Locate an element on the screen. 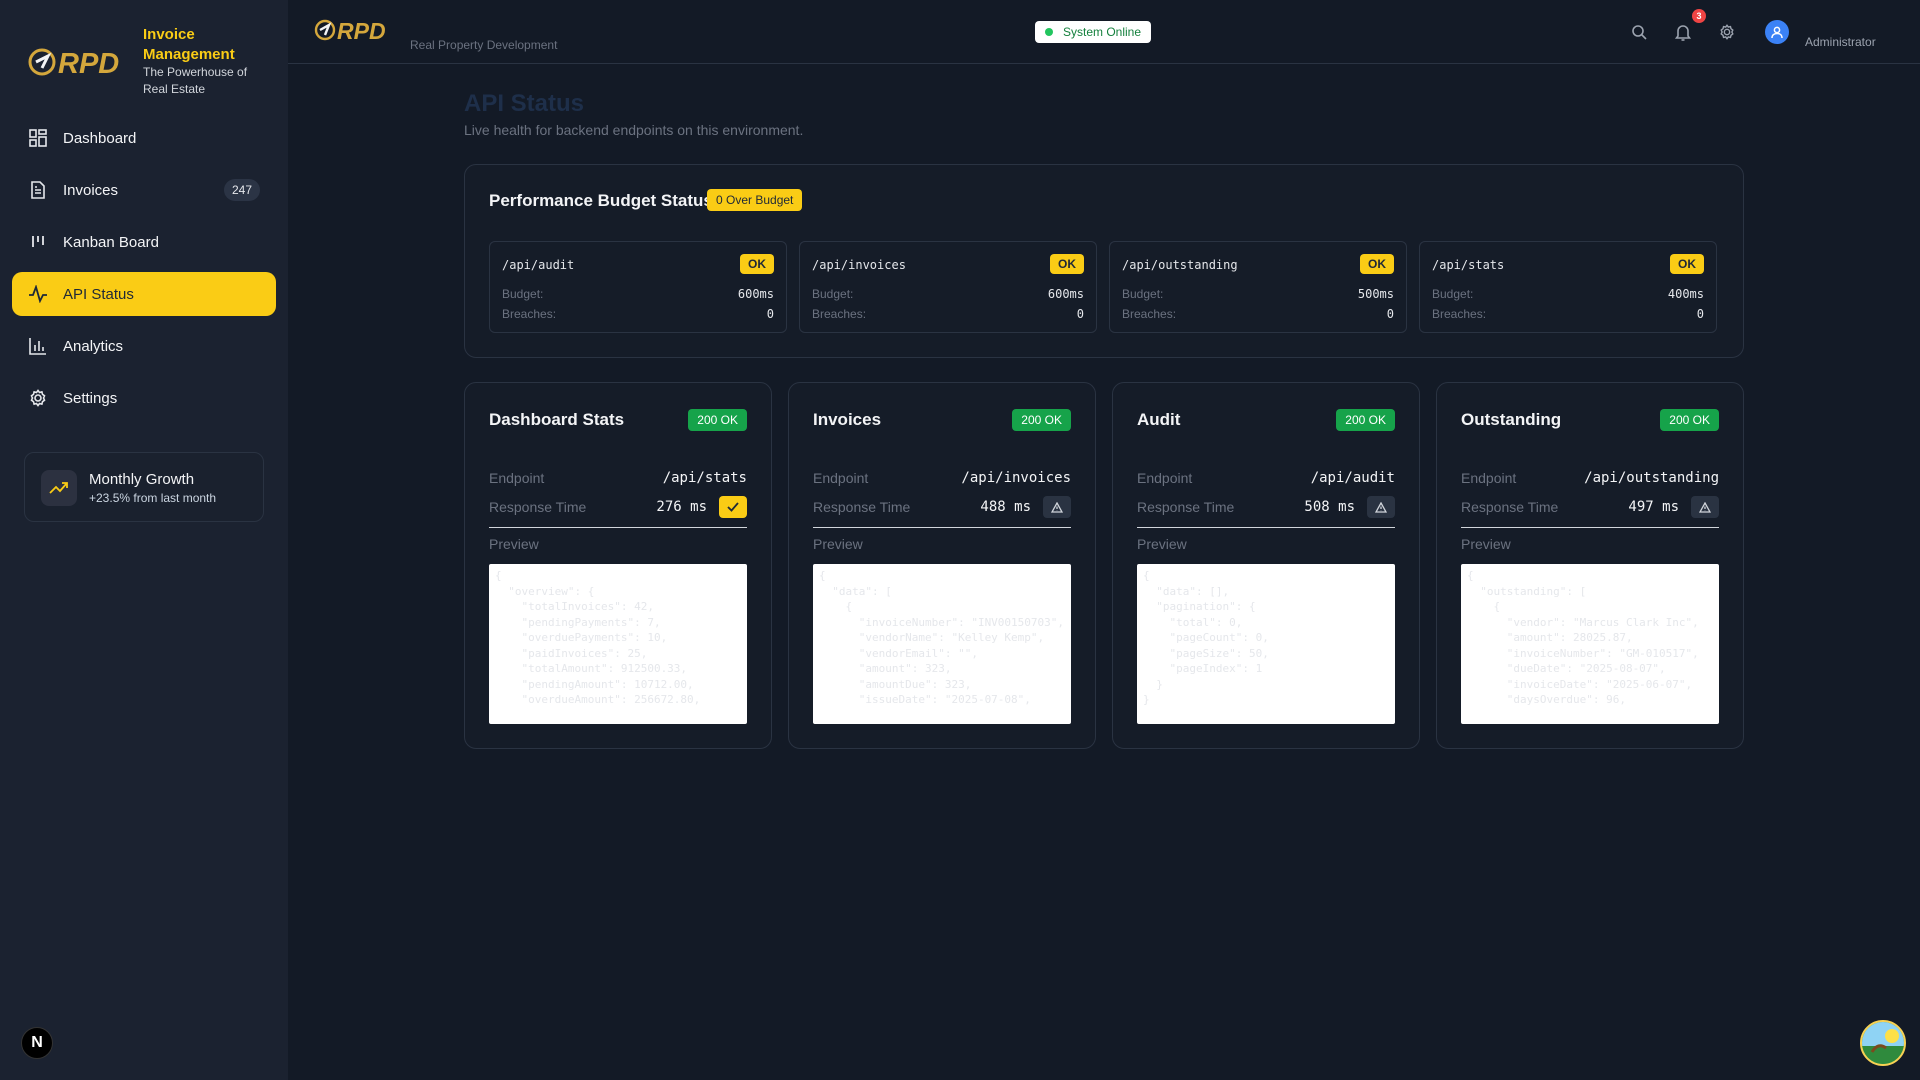 This screenshot has width=1920, height=1080. sidebar-item-kanban: Kanban Board is located at coordinates (144, 242).